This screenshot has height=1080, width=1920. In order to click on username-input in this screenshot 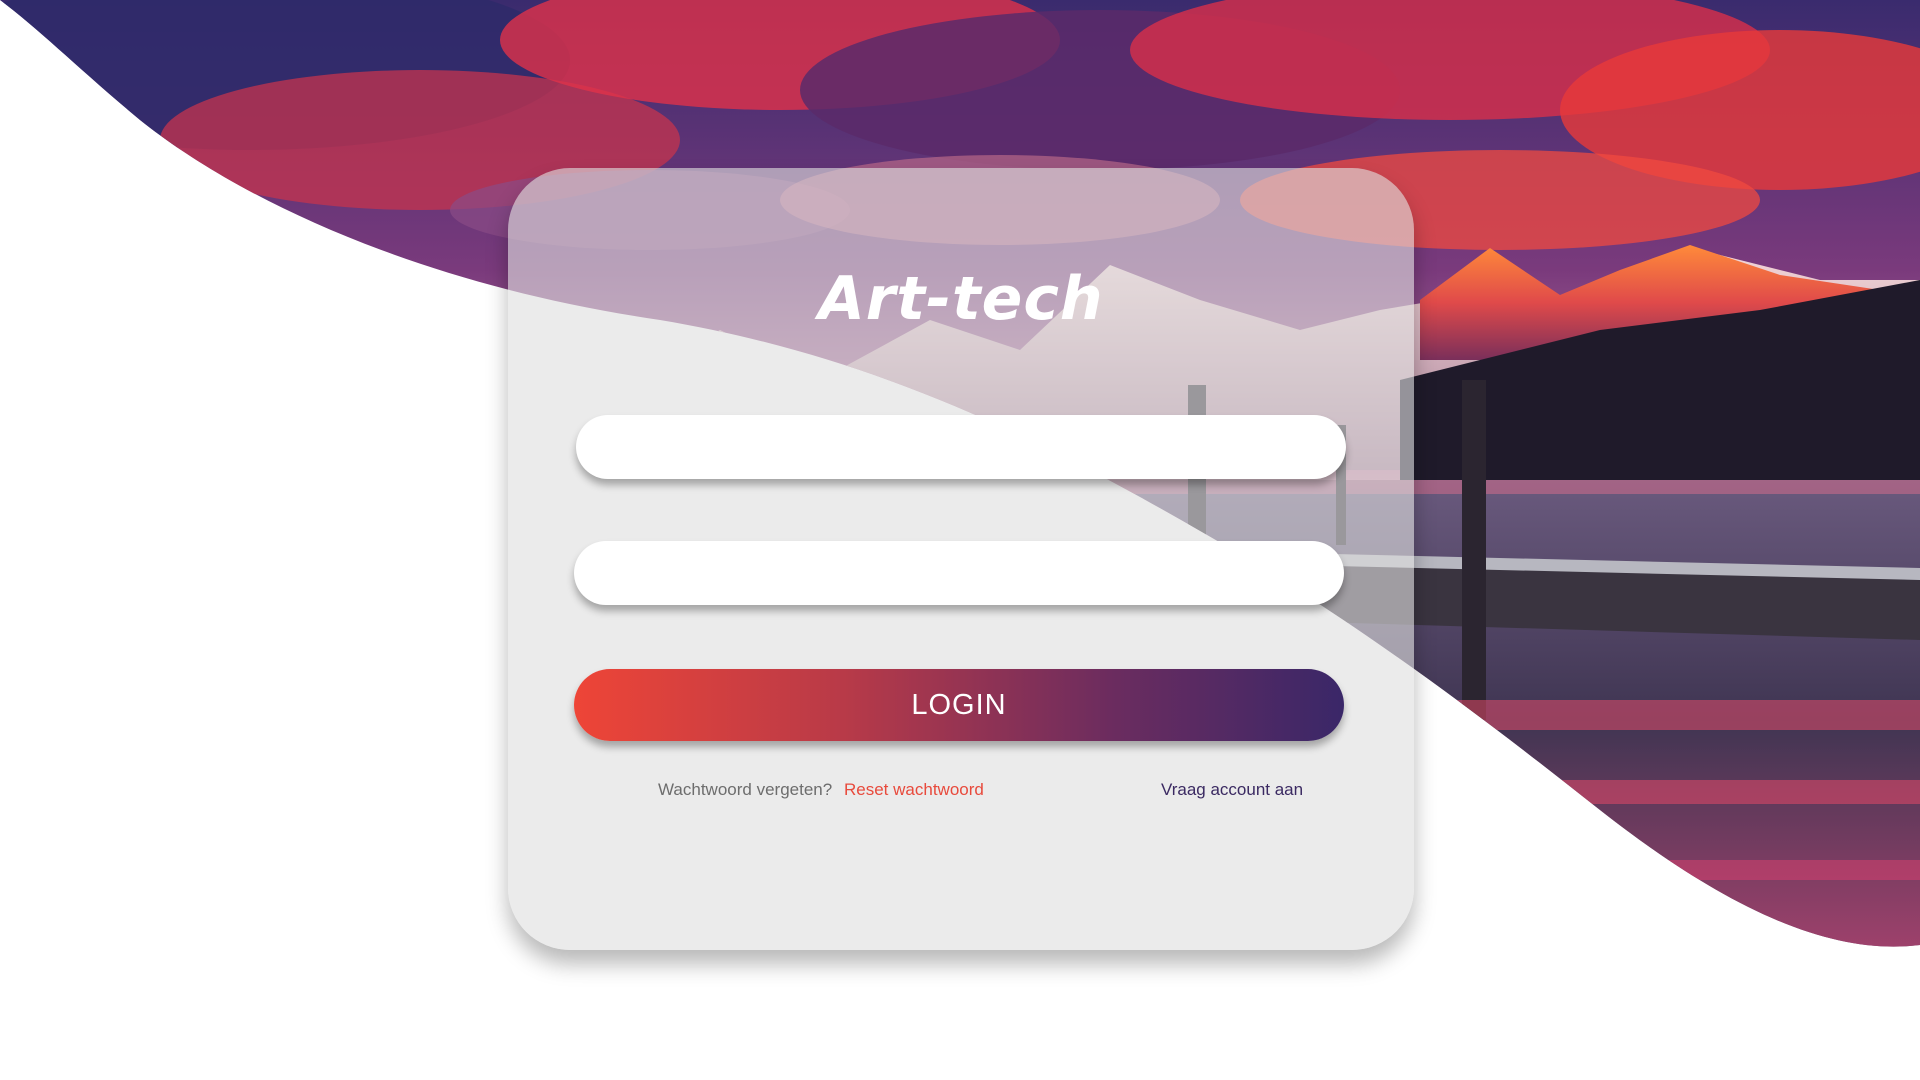, I will do `click(961, 447)`.